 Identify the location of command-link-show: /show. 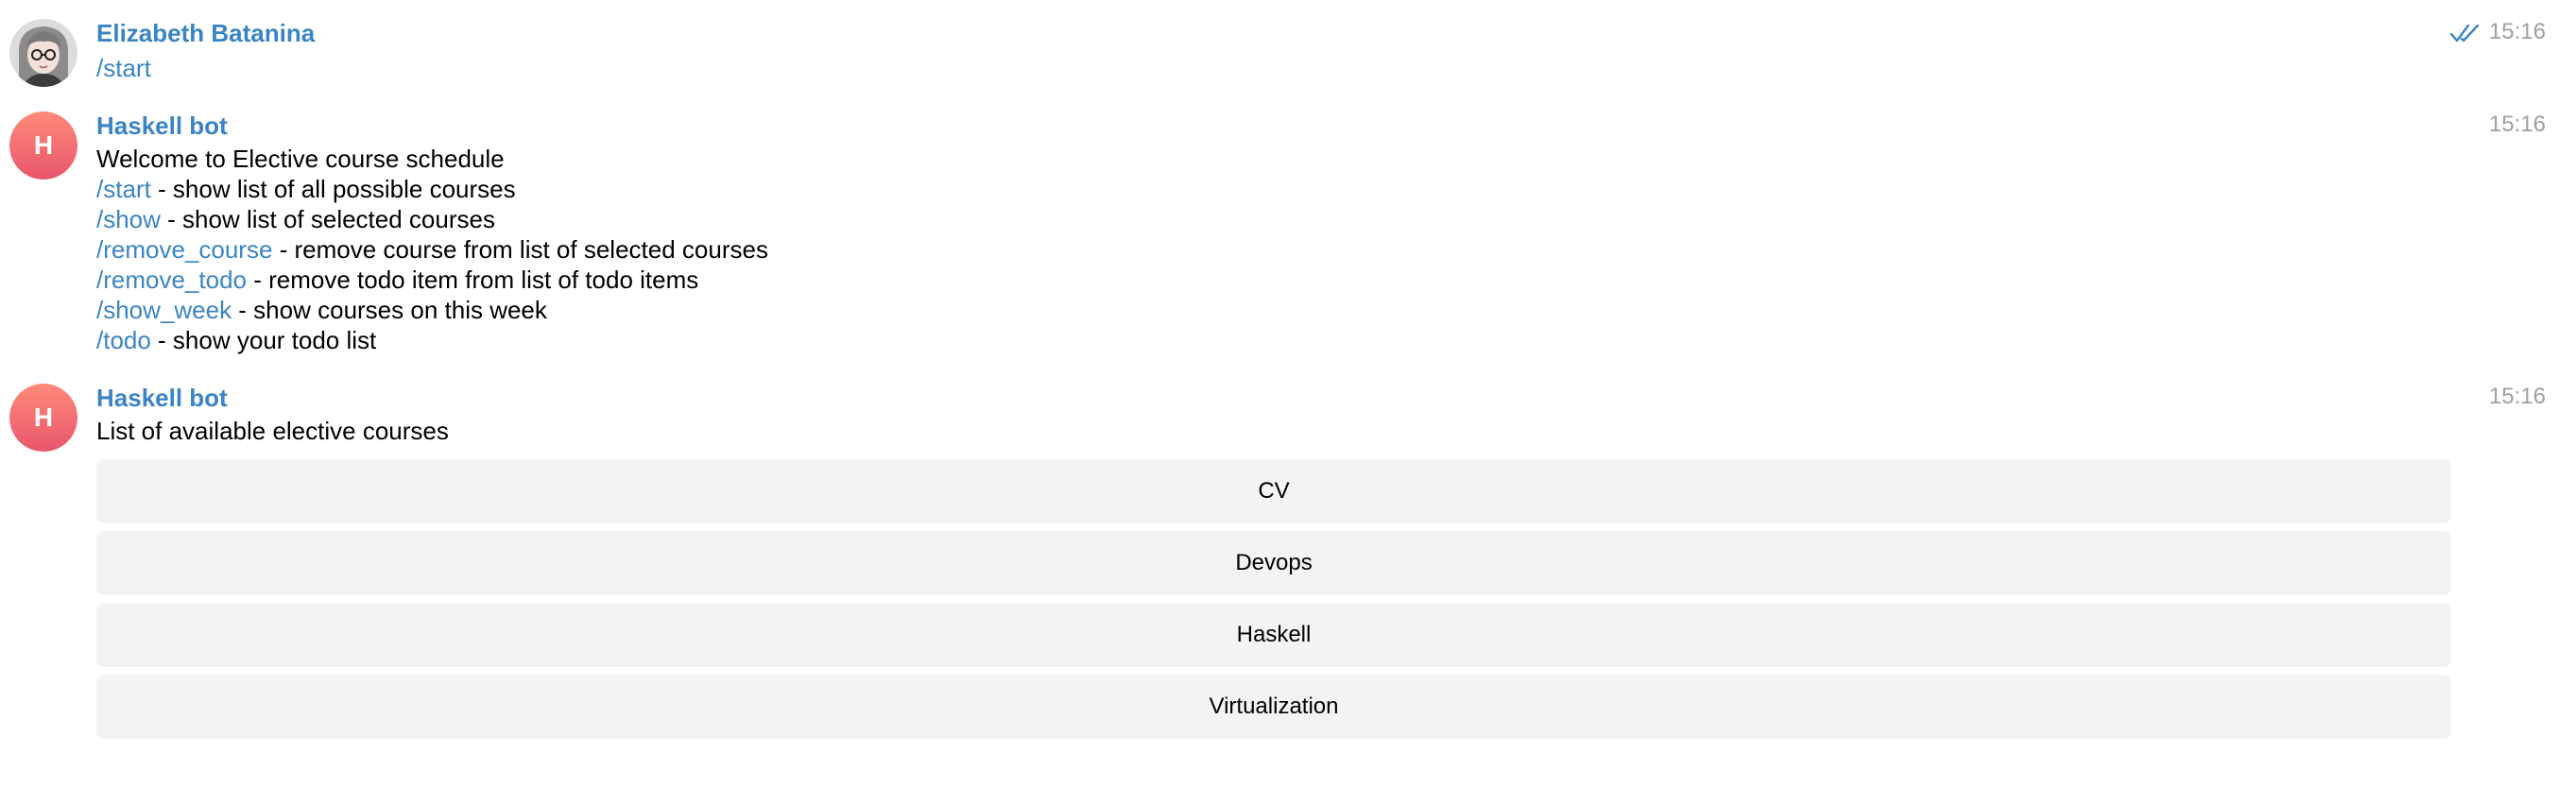
(128, 219).